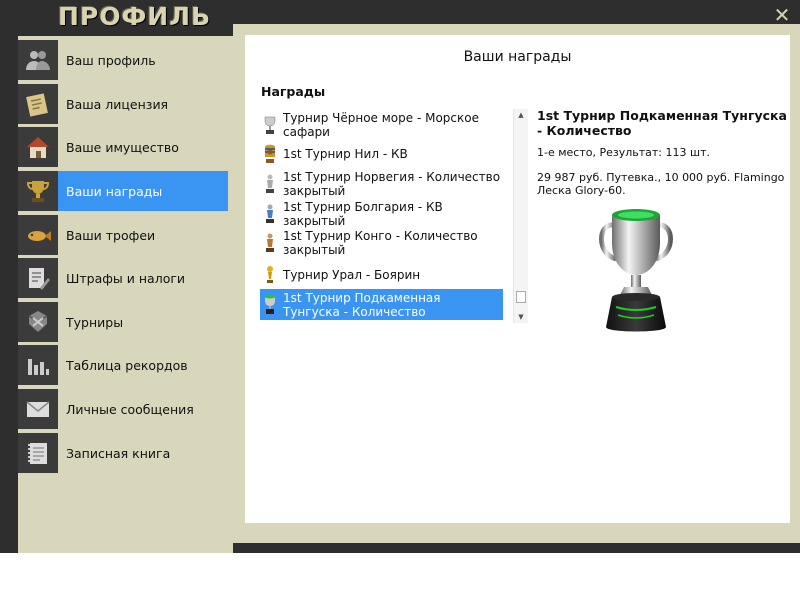 This screenshot has height=595, width=800. What do you see at coordinates (270, 275) in the screenshot?
I see `gold-figure-icon` at bounding box center [270, 275].